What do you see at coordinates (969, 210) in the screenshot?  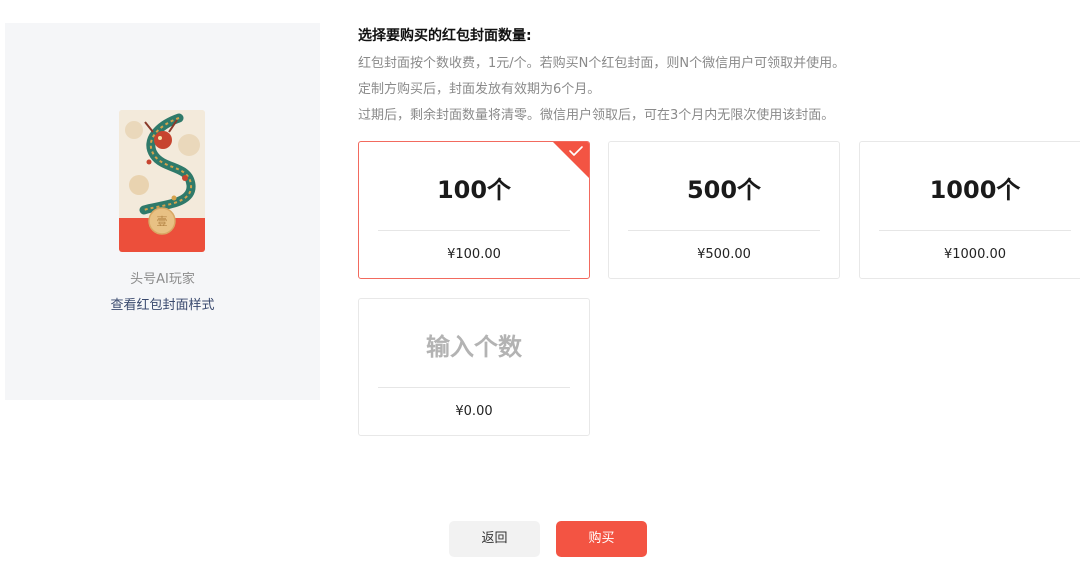 I see `quantity-option-1000: 1000个 ¥1000.00` at bounding box center [969, 210].